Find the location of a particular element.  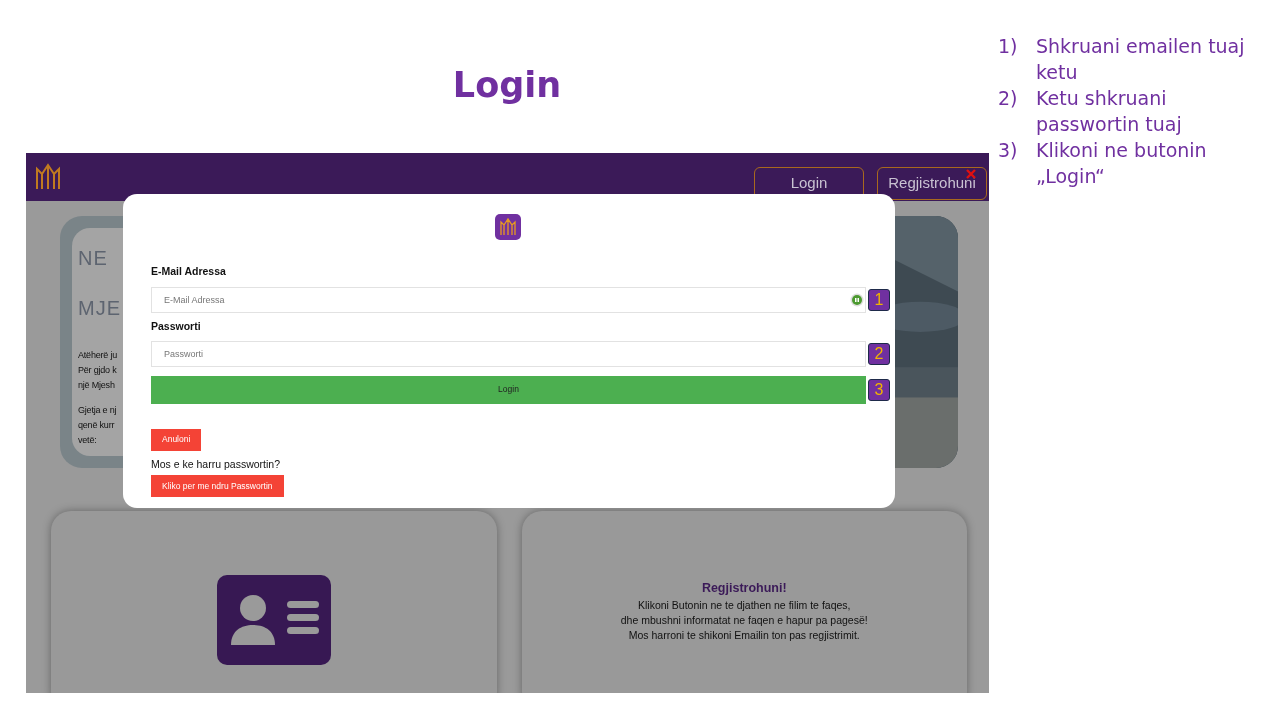

hero-heading: MJE is located at coordinates (99, 308).